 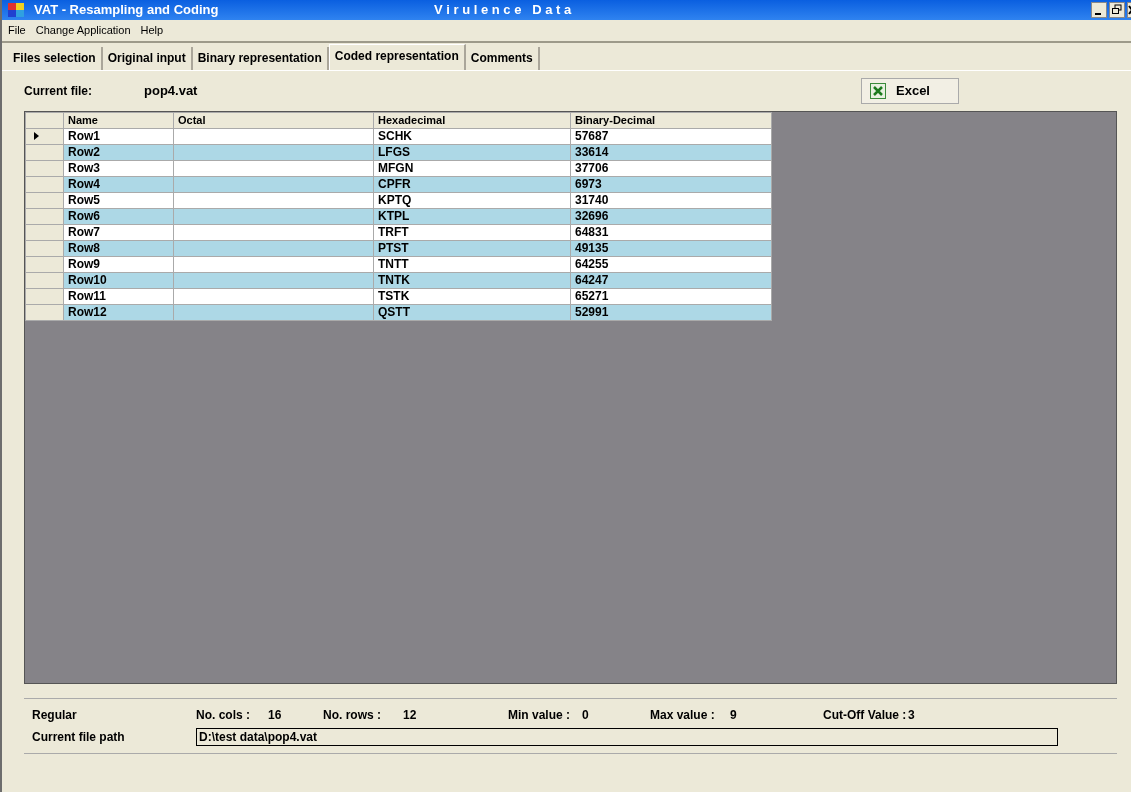 What do you see at coordinates (1117, 10) in the screenshot?
I see `restore-icon` at bounding box center [1117, 10].